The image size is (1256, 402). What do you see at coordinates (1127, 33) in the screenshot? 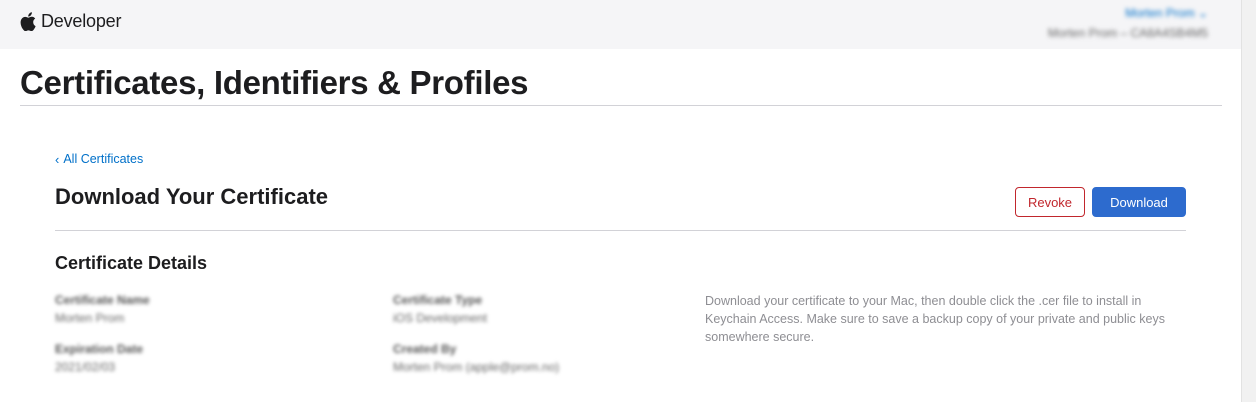
I see `account-team: Morten Prom – CA8A4SB4M5` at bounding box center [1127, 33].